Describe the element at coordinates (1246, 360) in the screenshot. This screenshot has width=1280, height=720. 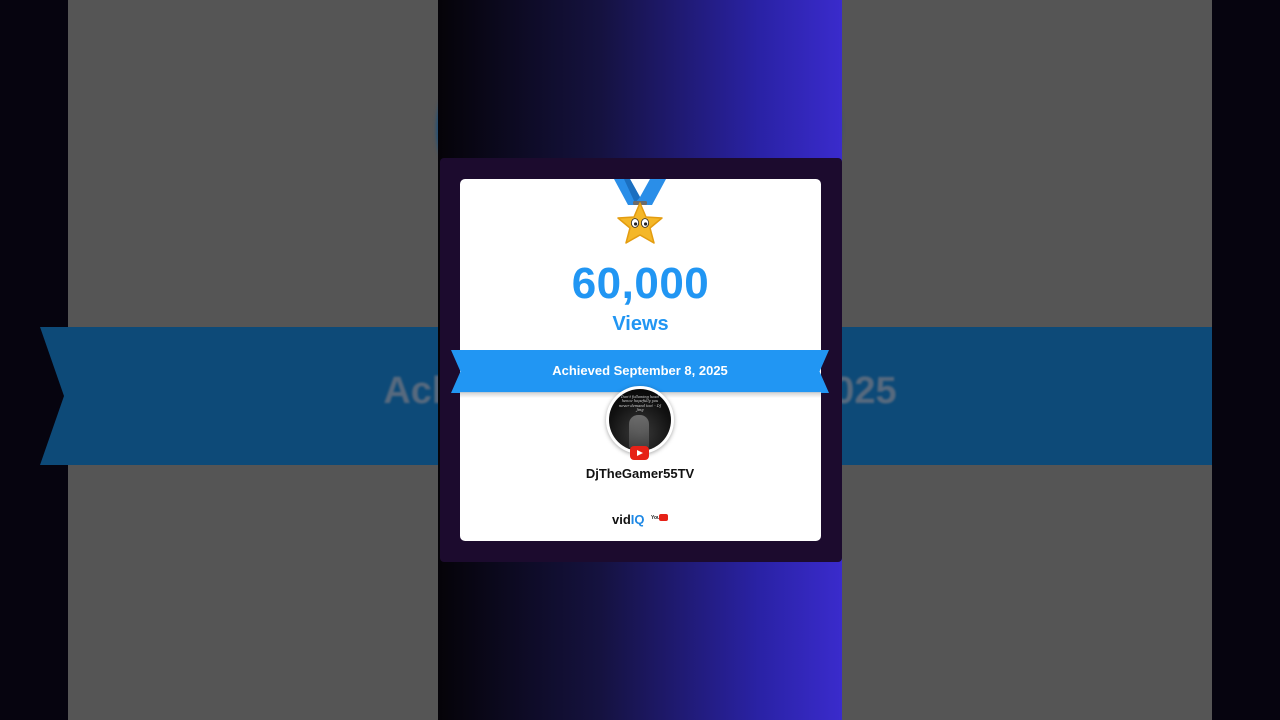
I see `background-edge-right` at that location.